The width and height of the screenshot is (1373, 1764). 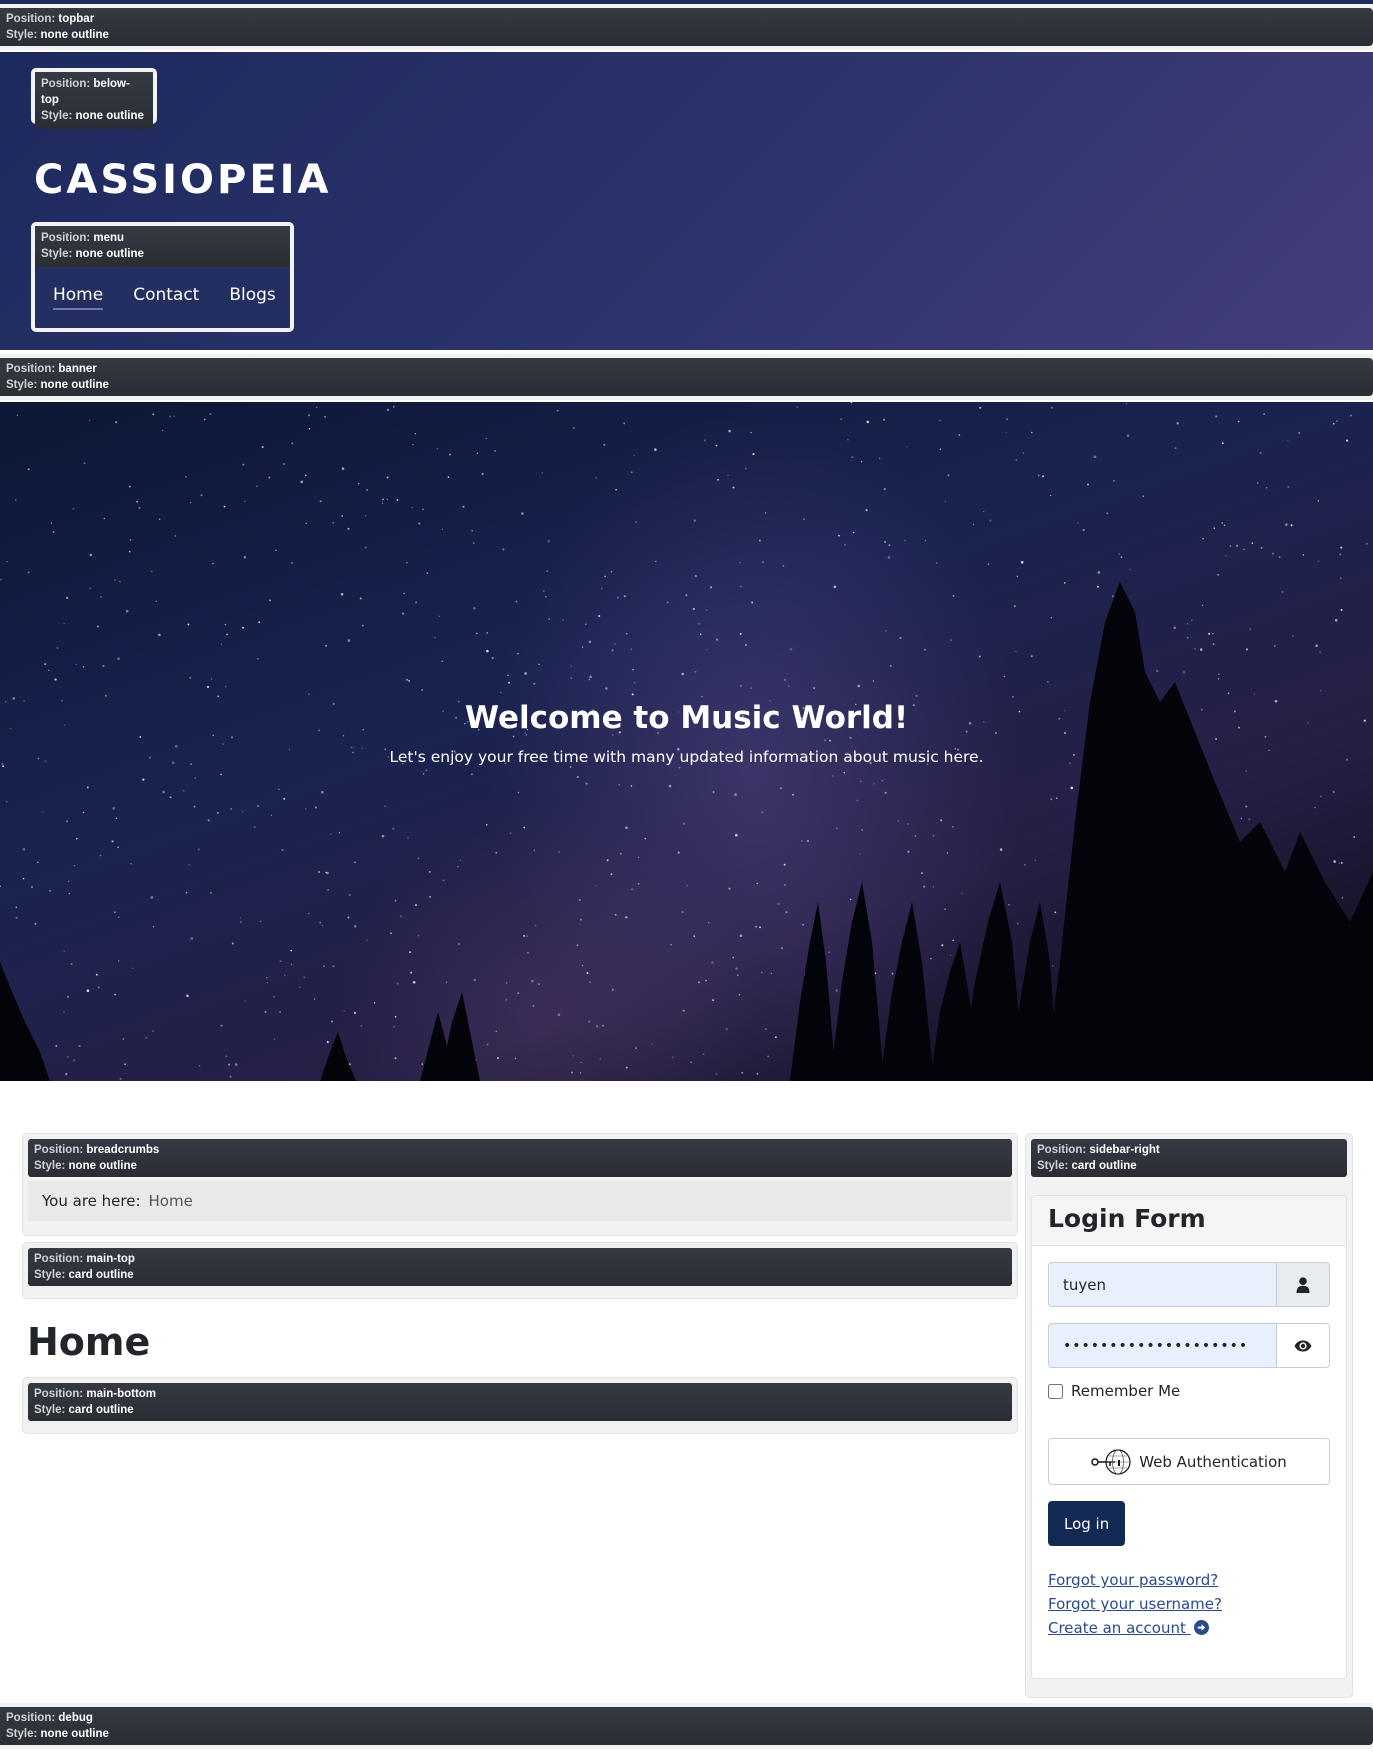 What do you see at coordinates (78, 297) in the screenshot?
I see `menu-item-home: Home` at bounding box center [78, 297].